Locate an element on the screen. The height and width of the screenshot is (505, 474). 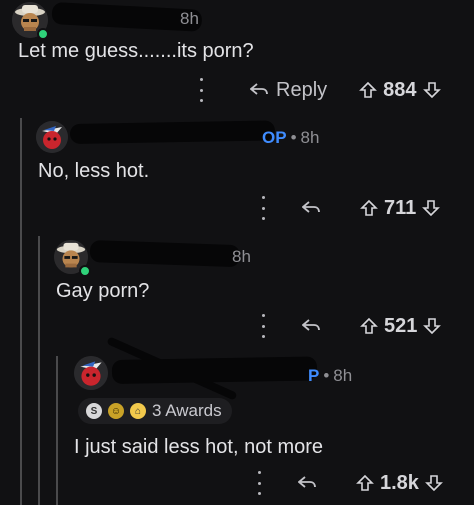
vote-controls: 884 is located at coordinates (400, 90).